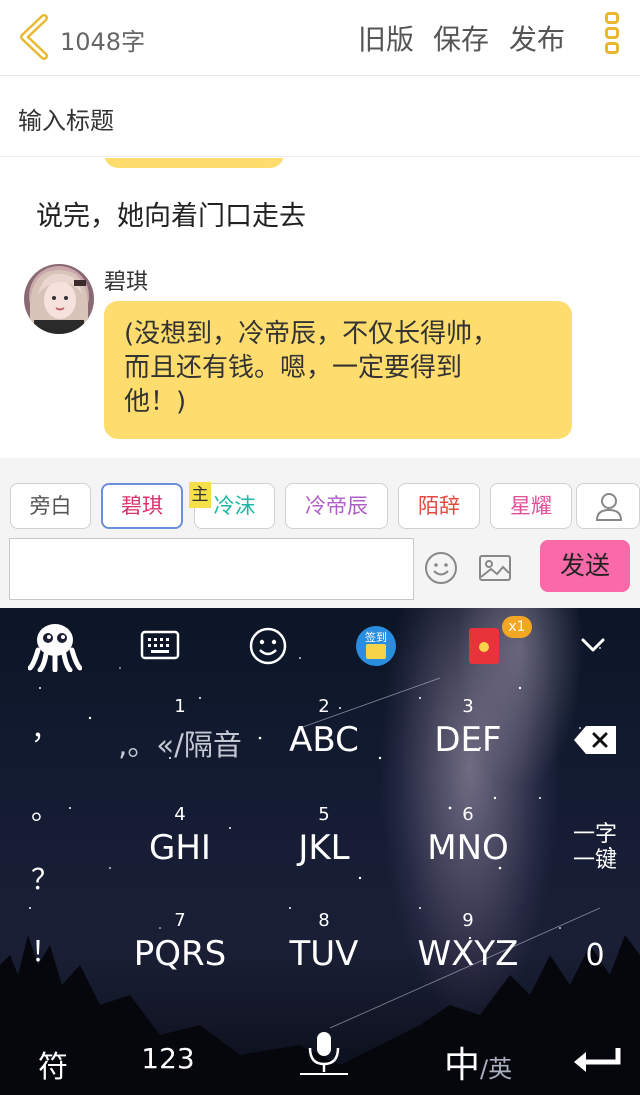 The image size is (640, 1095). Describe the element at coordinates (103, 42) in the screenshot. I see `word-count: 1048字` at that location.